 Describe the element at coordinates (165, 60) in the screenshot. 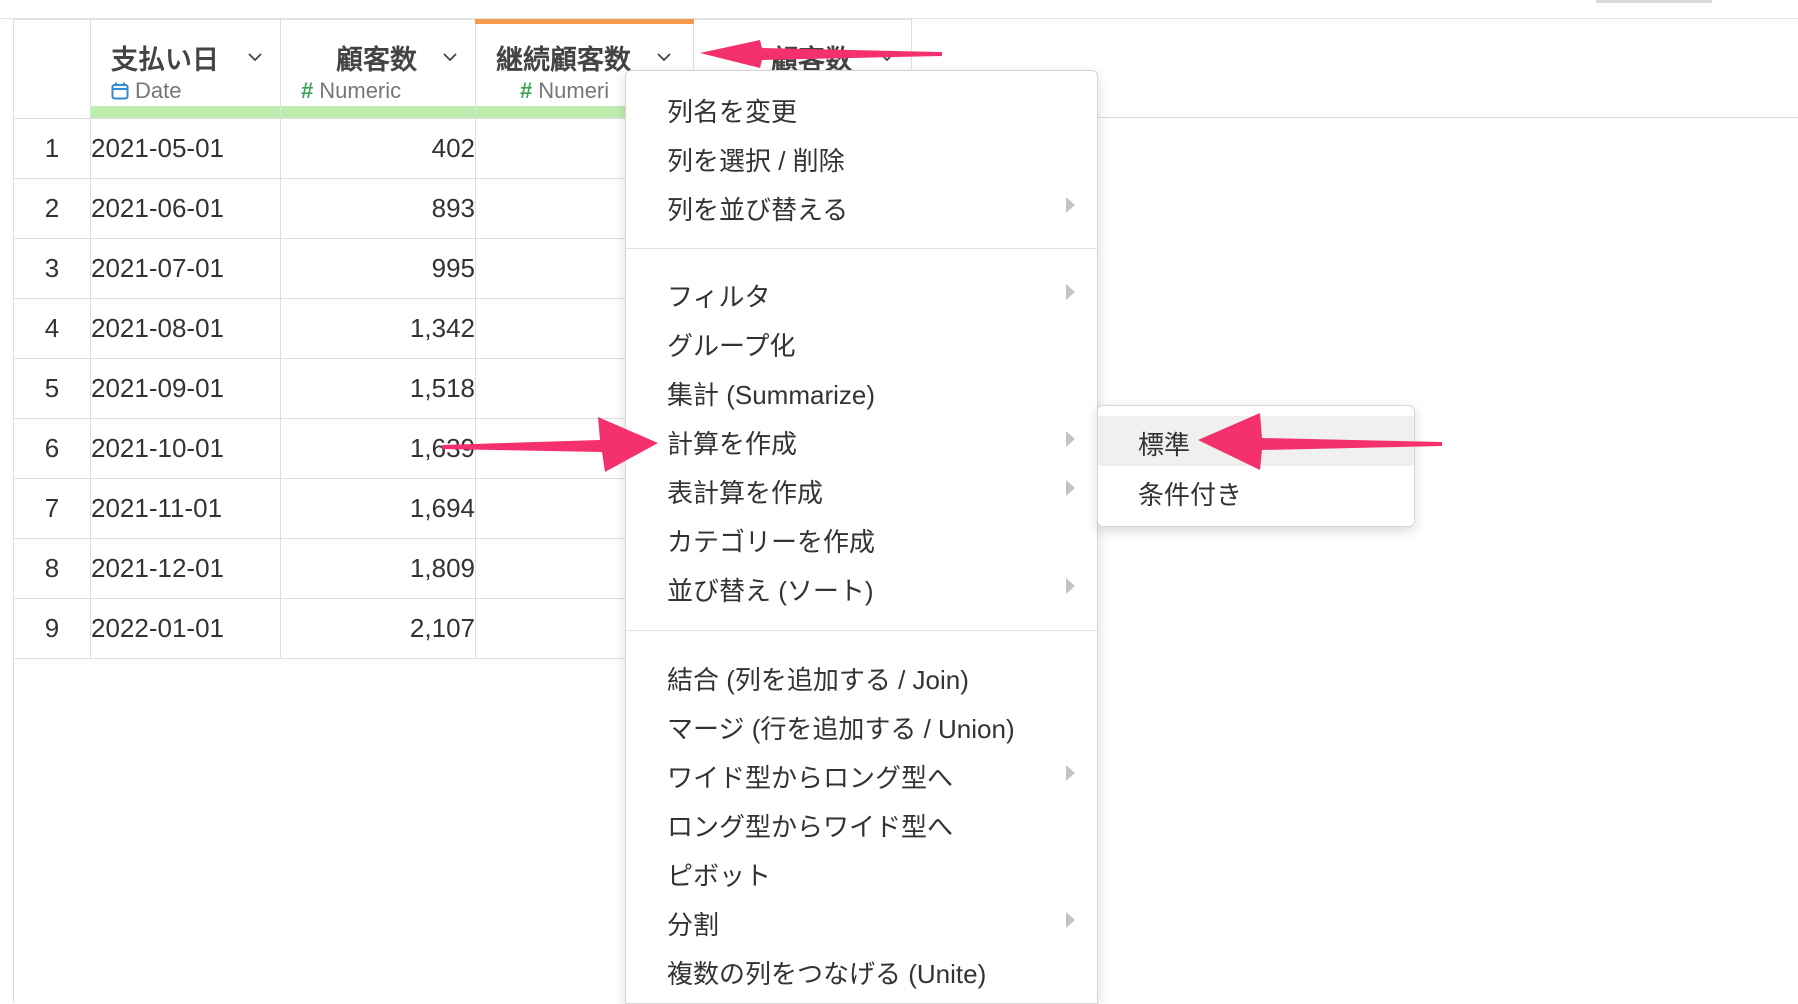

I see `column-name: 支払い日` at that location.